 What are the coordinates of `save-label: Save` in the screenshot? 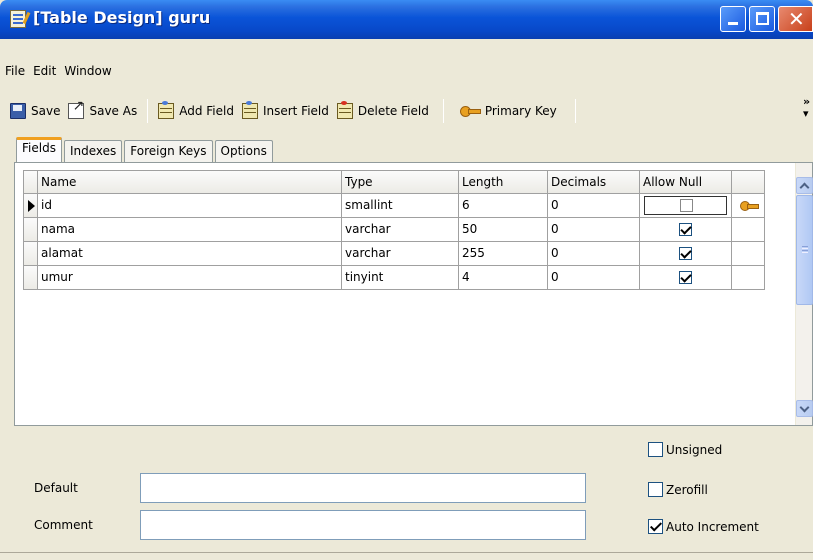 It's located at (46, 111).